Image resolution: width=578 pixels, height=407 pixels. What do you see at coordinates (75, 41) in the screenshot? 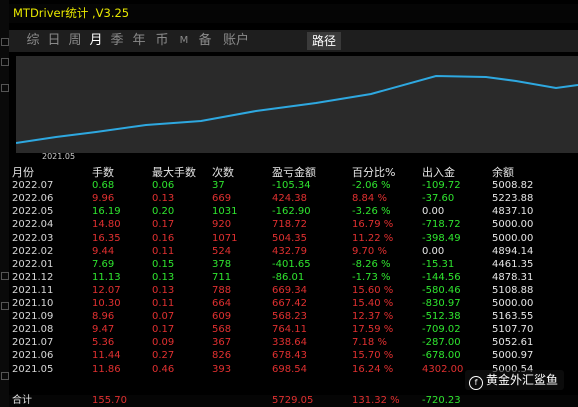
I see `menu-item-week: 周` at bounding box center [75, 41].